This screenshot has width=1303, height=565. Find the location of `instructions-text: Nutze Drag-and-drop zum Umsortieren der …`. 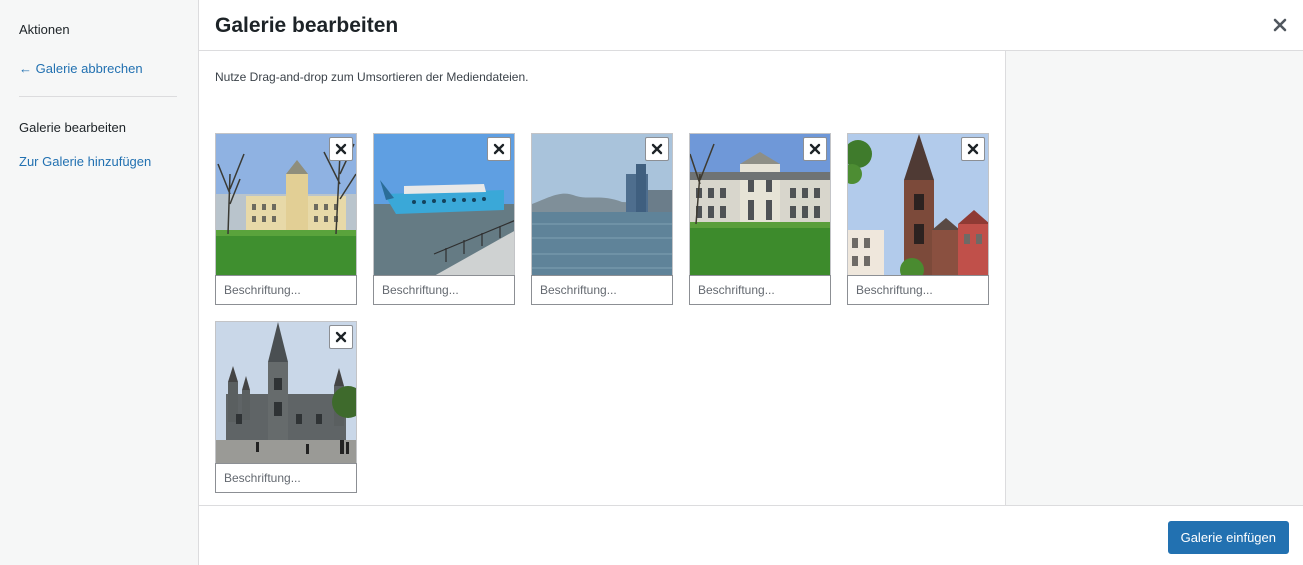

instructions-text: Nutze Drag-and-drop zum Umsortieren der … is located at coordinates (372, 77).